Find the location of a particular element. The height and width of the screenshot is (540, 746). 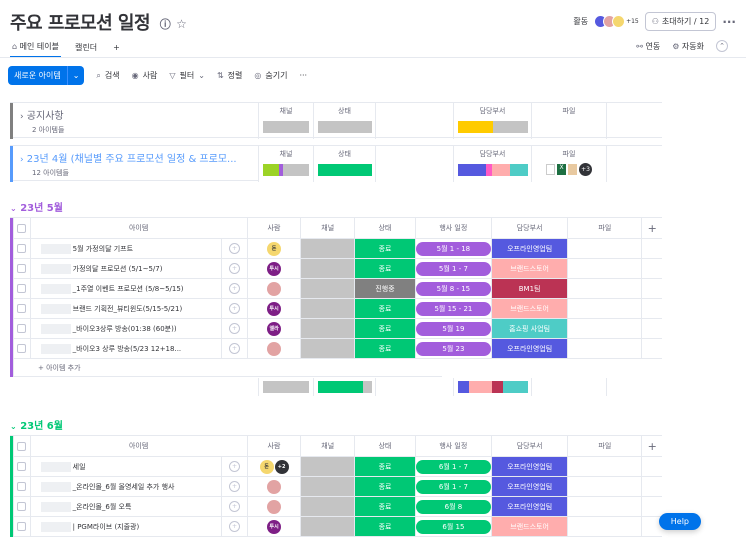

item-name-cell: | PGM라이브 (지줄광) is located at coordinates (126, 527).